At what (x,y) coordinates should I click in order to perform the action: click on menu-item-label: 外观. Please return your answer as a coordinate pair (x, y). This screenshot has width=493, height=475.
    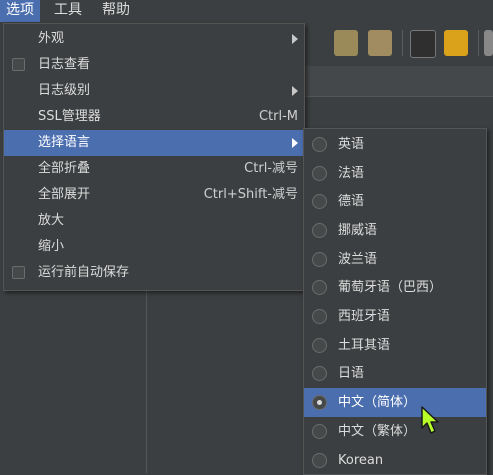
    Looking at the image, I should click on (51, 38).